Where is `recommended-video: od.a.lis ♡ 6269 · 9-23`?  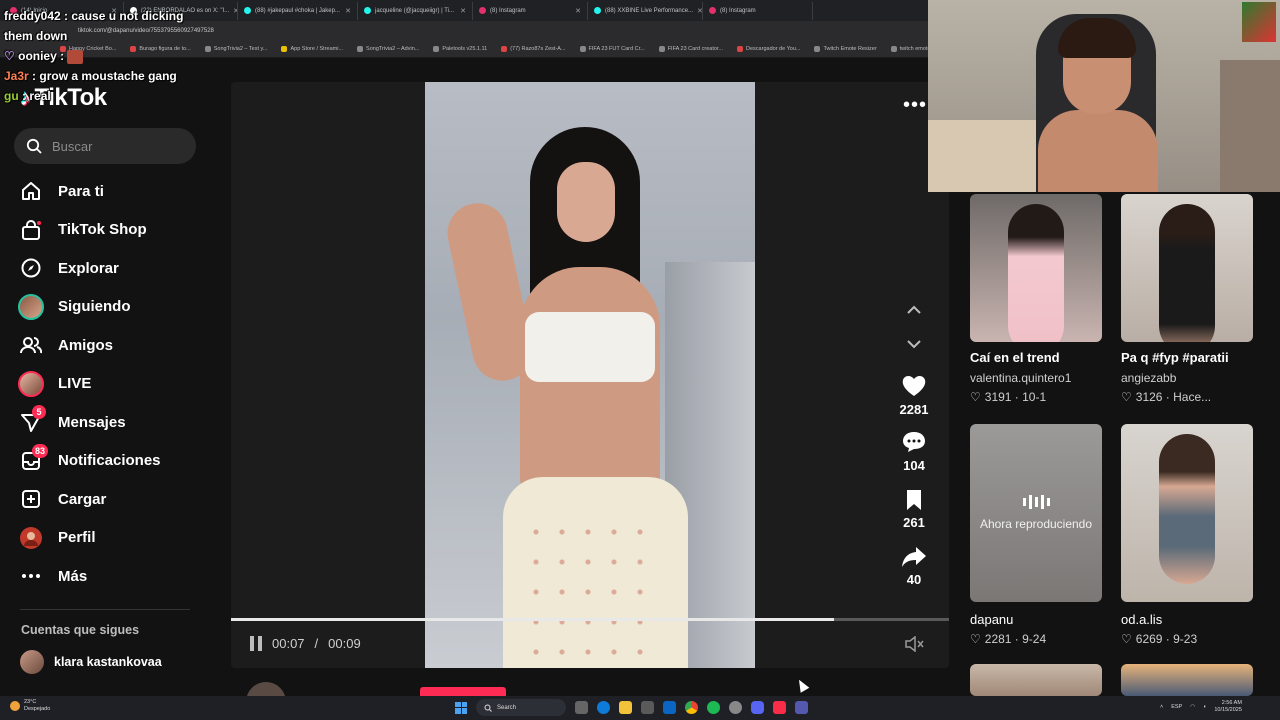
recommended-video: od.a.lis ♡ 6269 · 9-23 is located at coordinates (1187, 535).